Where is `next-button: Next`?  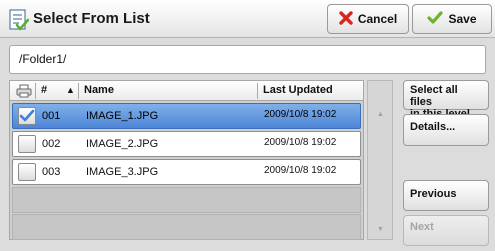
next-button: Next is located at coordinates (446, 230).